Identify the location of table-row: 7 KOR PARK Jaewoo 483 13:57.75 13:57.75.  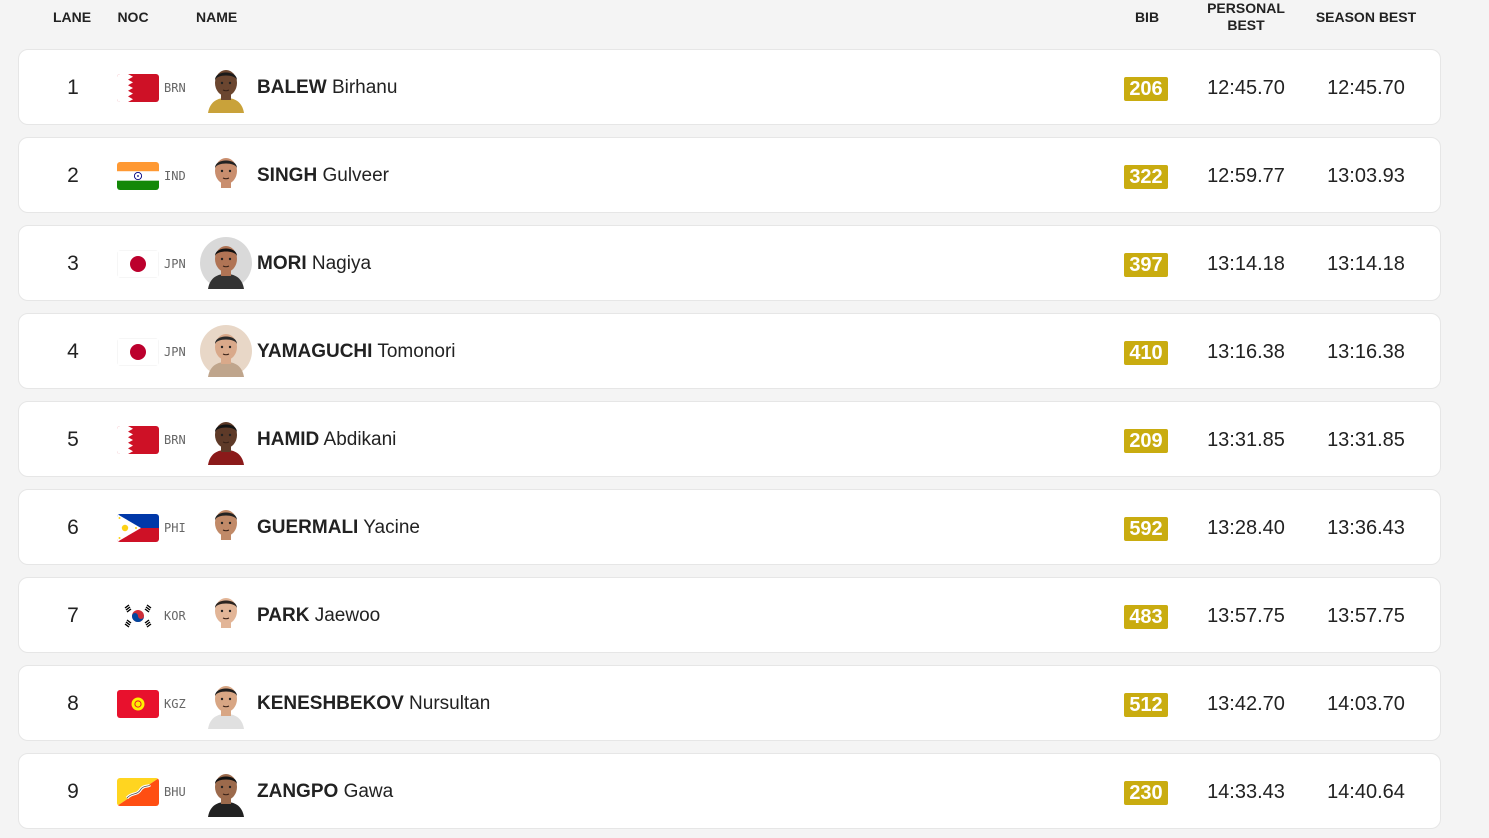
(729, 615).